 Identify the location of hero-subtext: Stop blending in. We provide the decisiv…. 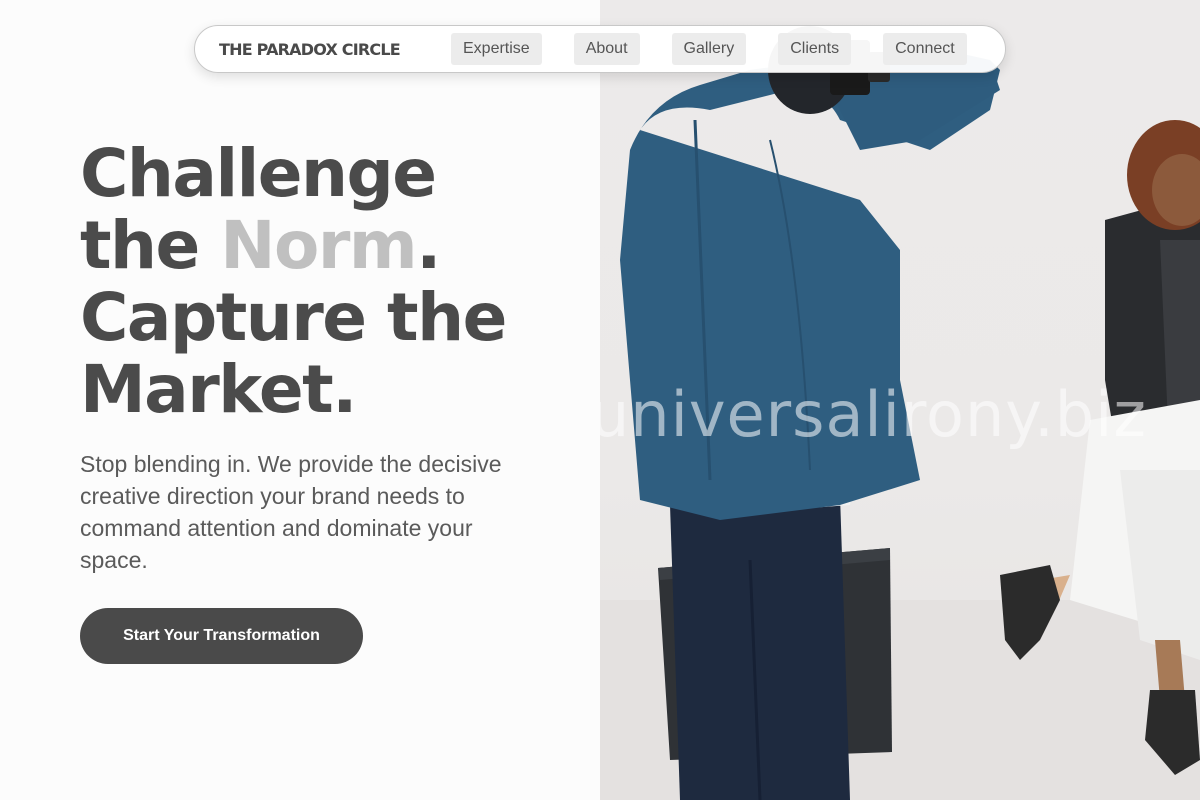
(291, 512).